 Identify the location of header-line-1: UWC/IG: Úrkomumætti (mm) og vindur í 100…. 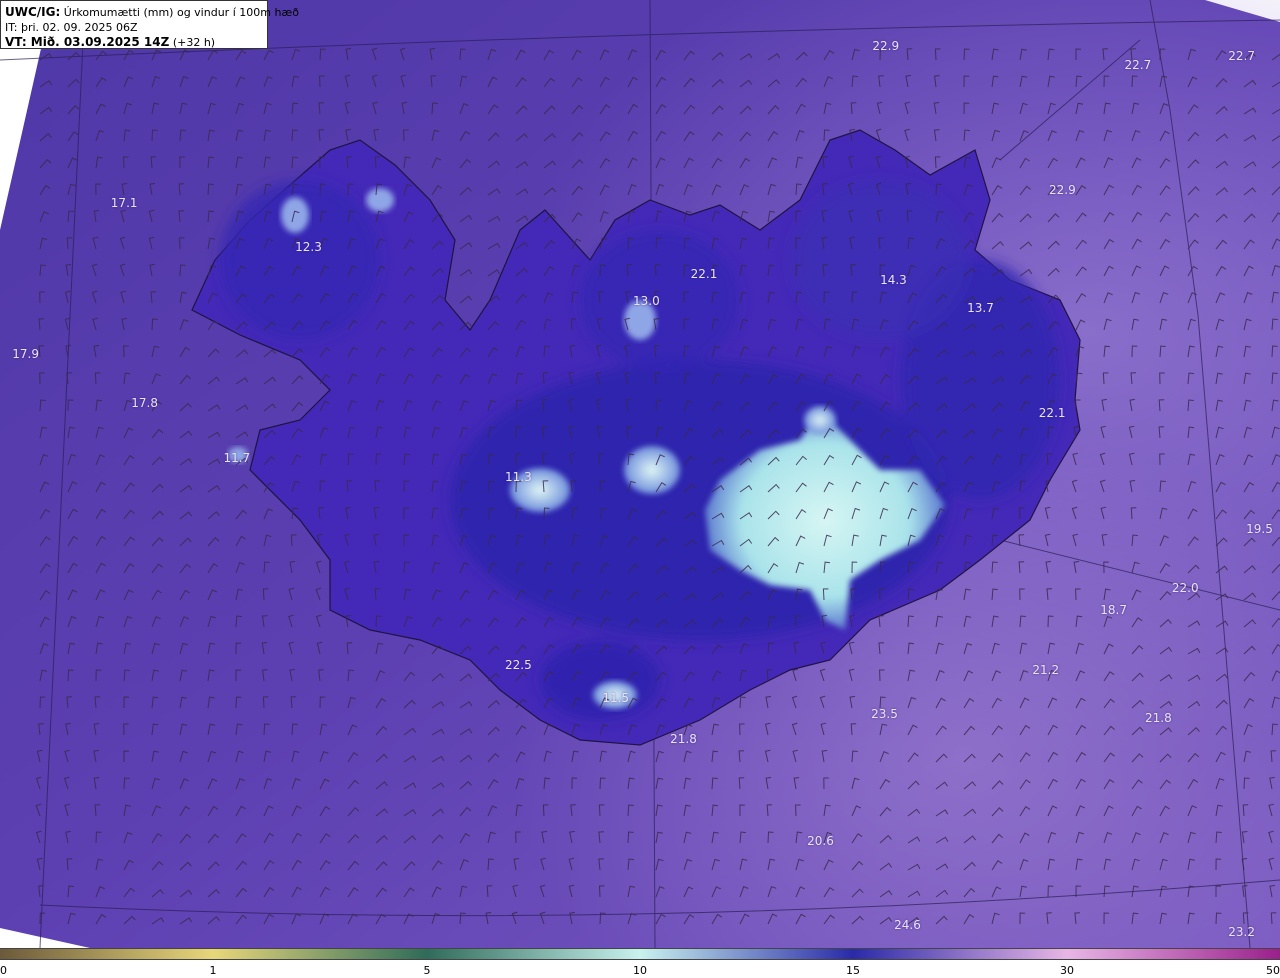
(152, 12).